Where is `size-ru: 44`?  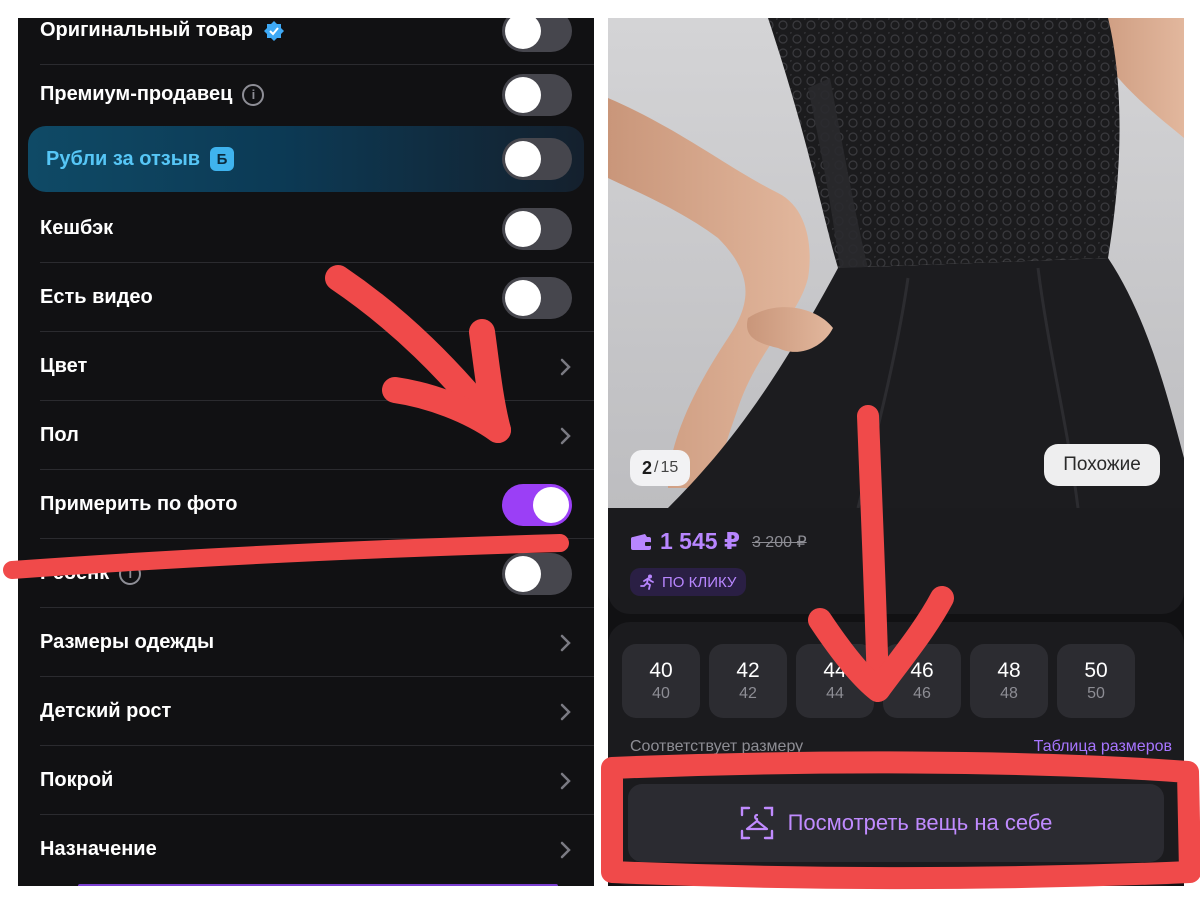
size-ru: 44 is located at coordinates (835, 670).